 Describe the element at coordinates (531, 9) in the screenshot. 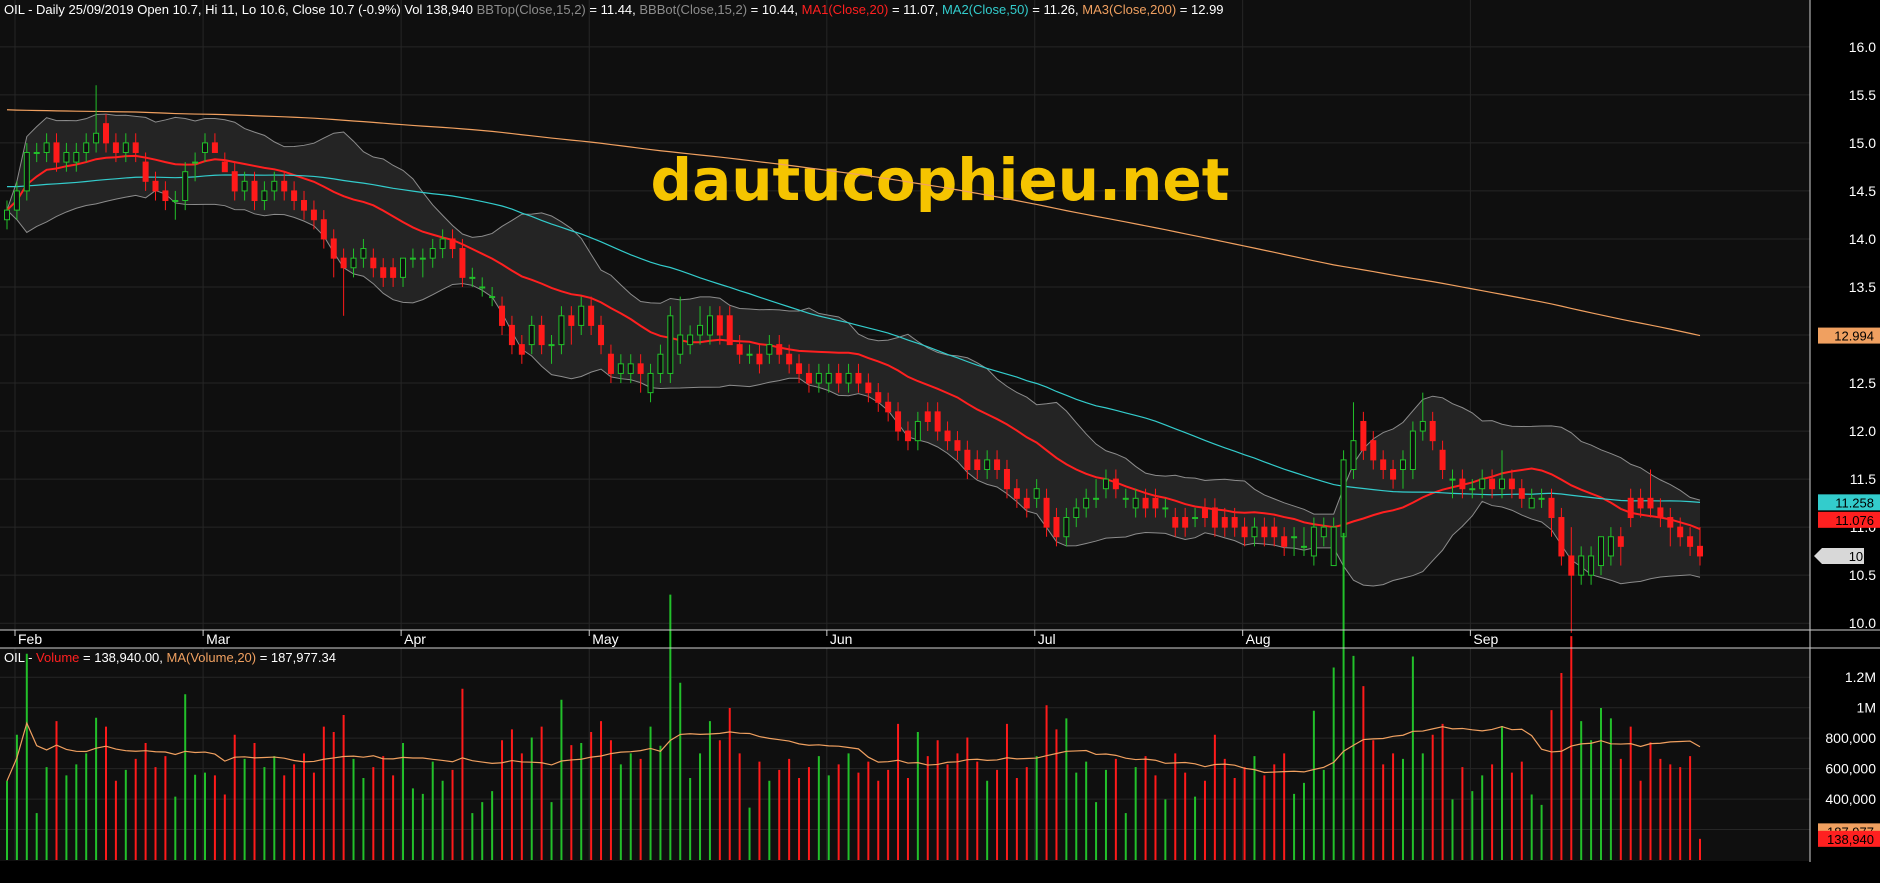

I see `bbtop-label: BBTop(Close,15,2)` at that location.